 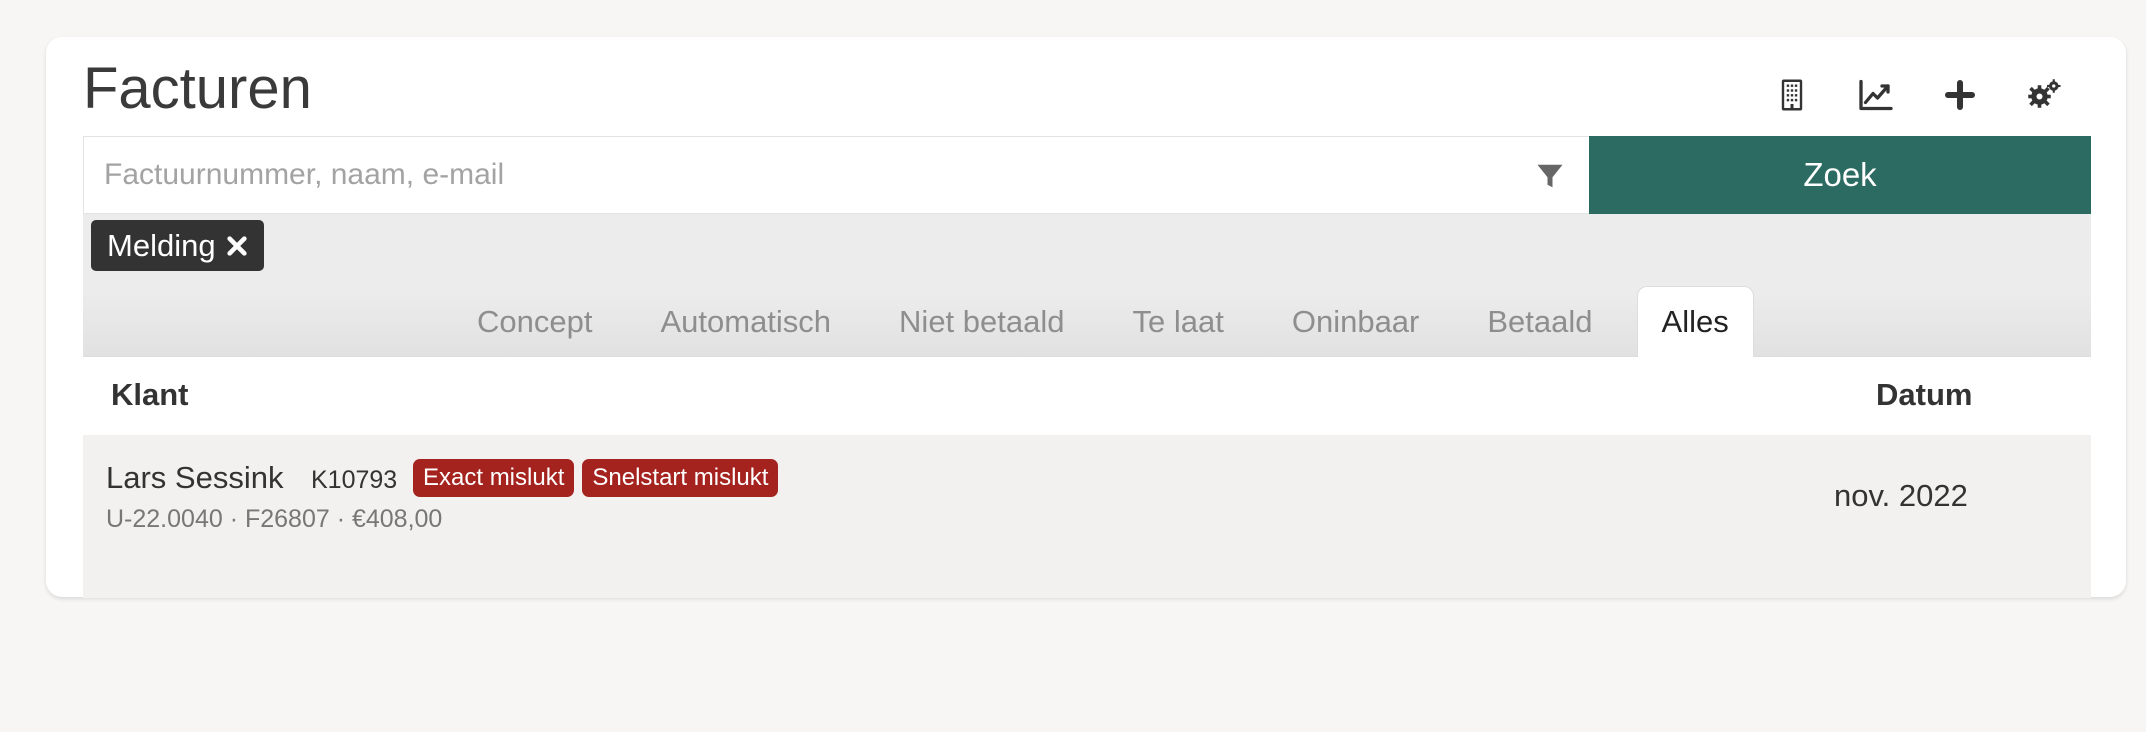 I want to click on cogs-icon, so click(x=2044, y=93).